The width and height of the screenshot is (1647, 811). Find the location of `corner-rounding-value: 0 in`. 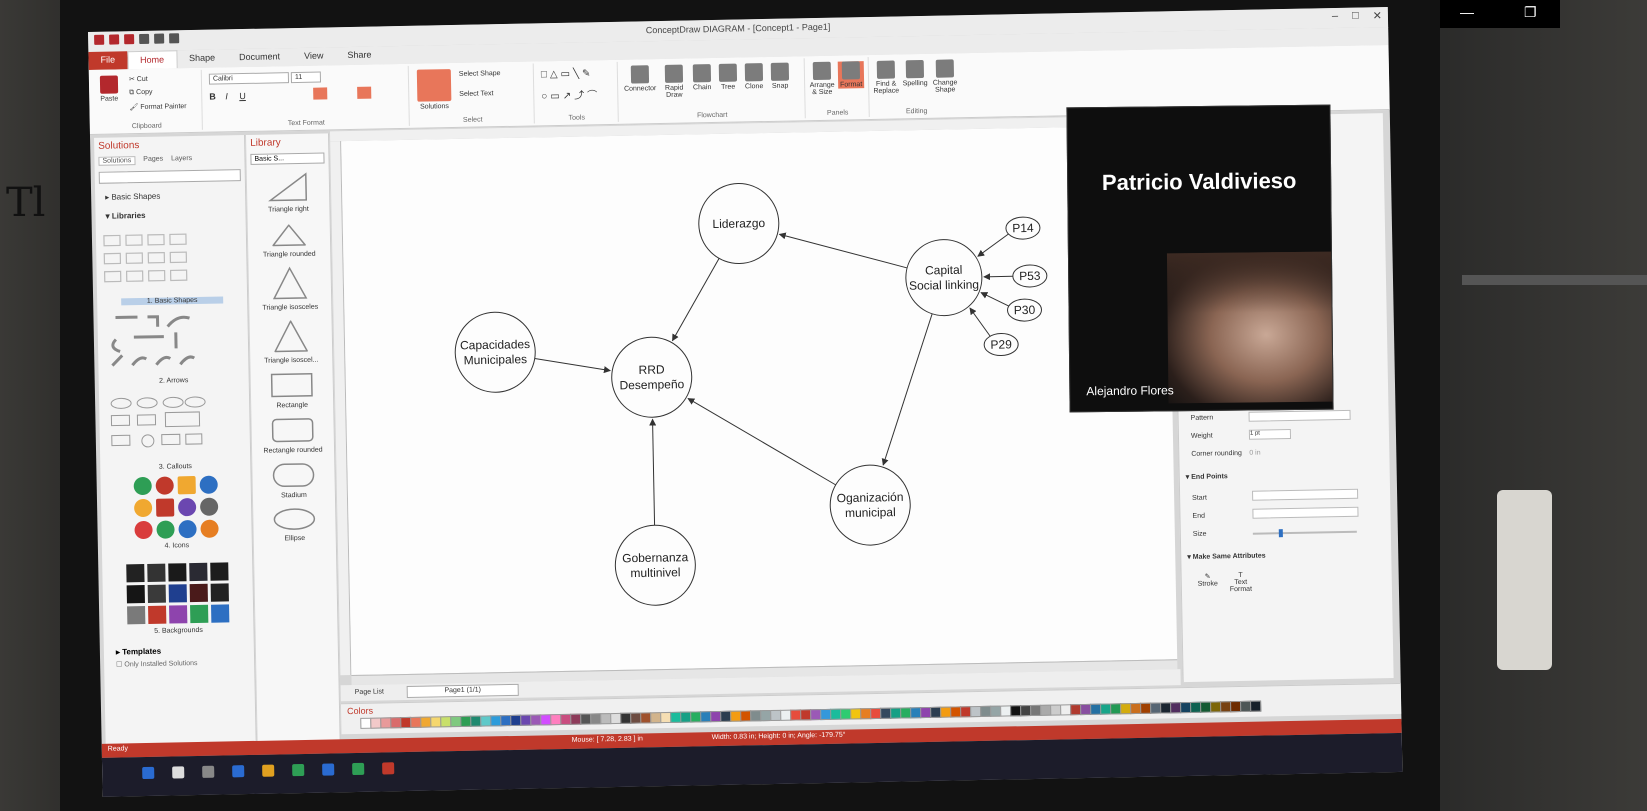

corner-rounding-value: 0 in is located at coordinates (1254, 453).